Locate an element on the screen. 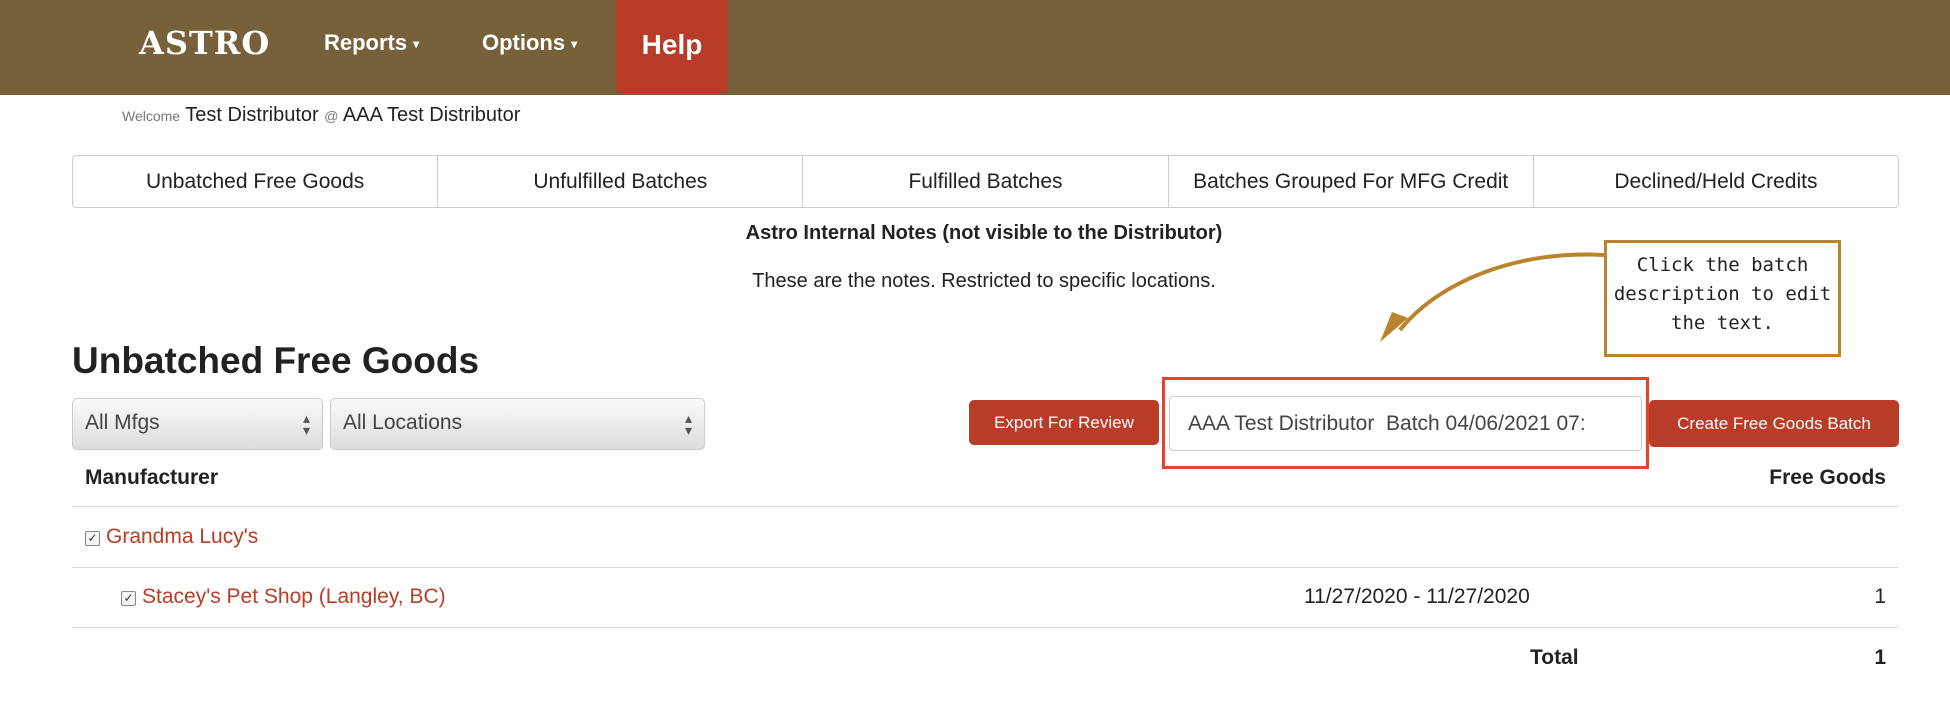 The height and width of the screenshot is (722, 1950). location-select: All Locations ▴ ▾ is located at coordinates (517, 424).